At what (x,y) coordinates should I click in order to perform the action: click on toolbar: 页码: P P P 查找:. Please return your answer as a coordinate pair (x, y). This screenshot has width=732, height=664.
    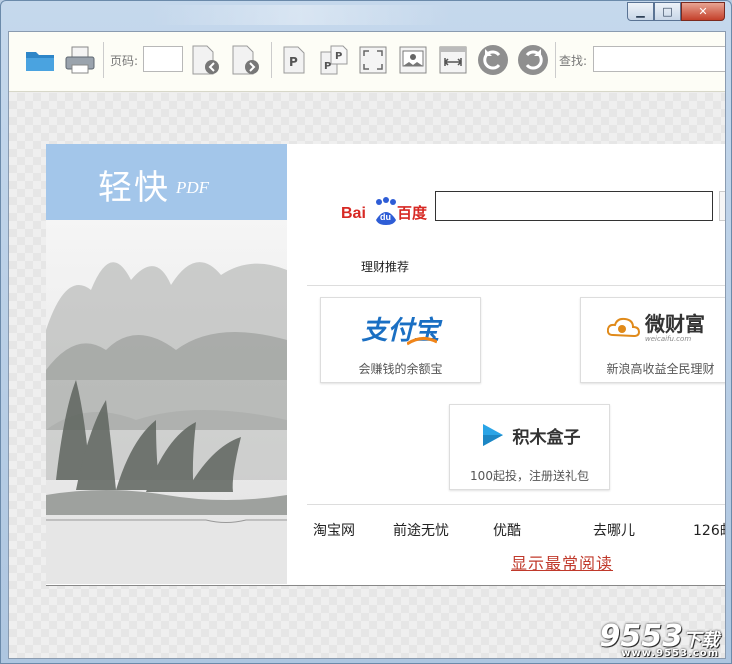
    Looking at the image, I should click on (367, 62).